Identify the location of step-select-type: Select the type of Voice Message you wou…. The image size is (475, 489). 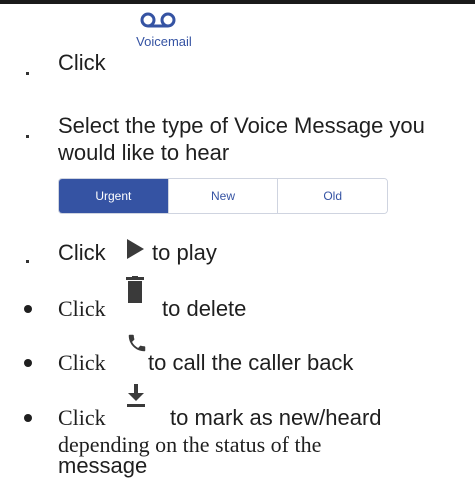
(237, 143).